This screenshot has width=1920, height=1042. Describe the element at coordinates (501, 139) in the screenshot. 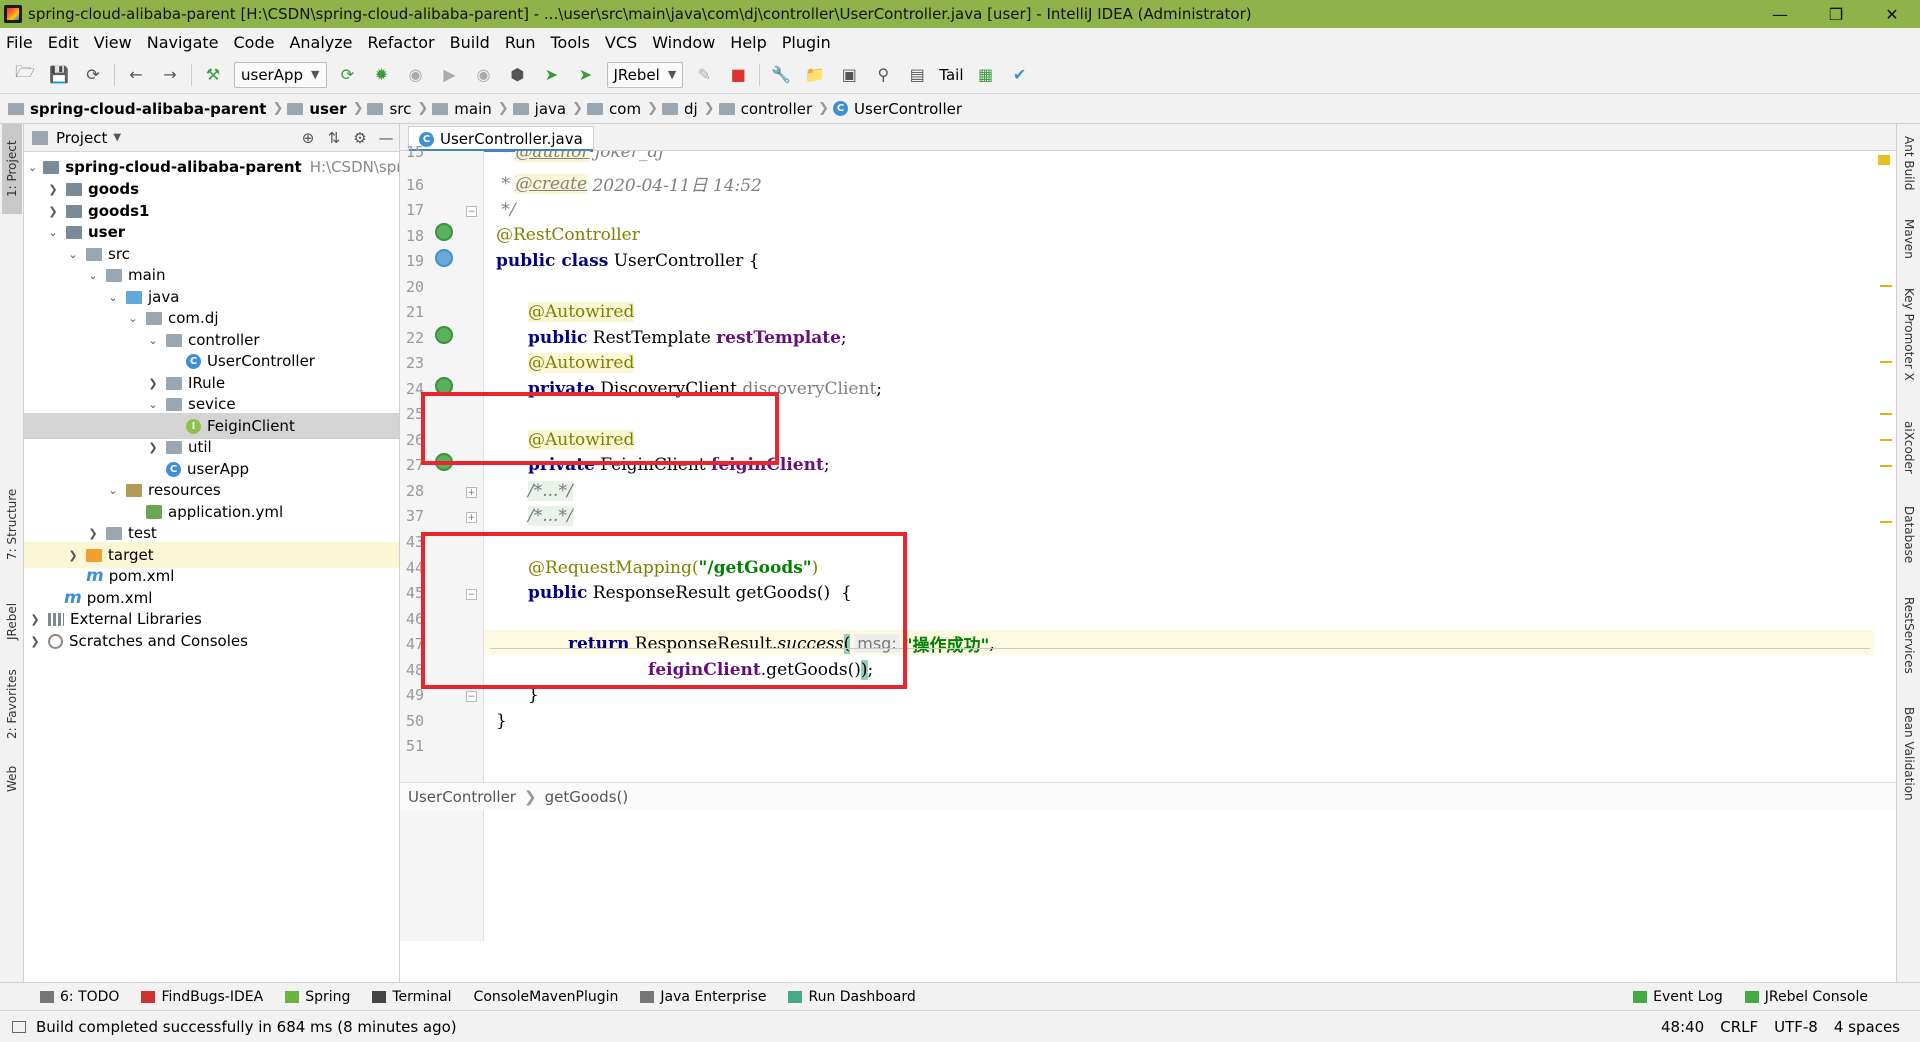

I see `tab-usercontroller: C UserController.java` at that location.